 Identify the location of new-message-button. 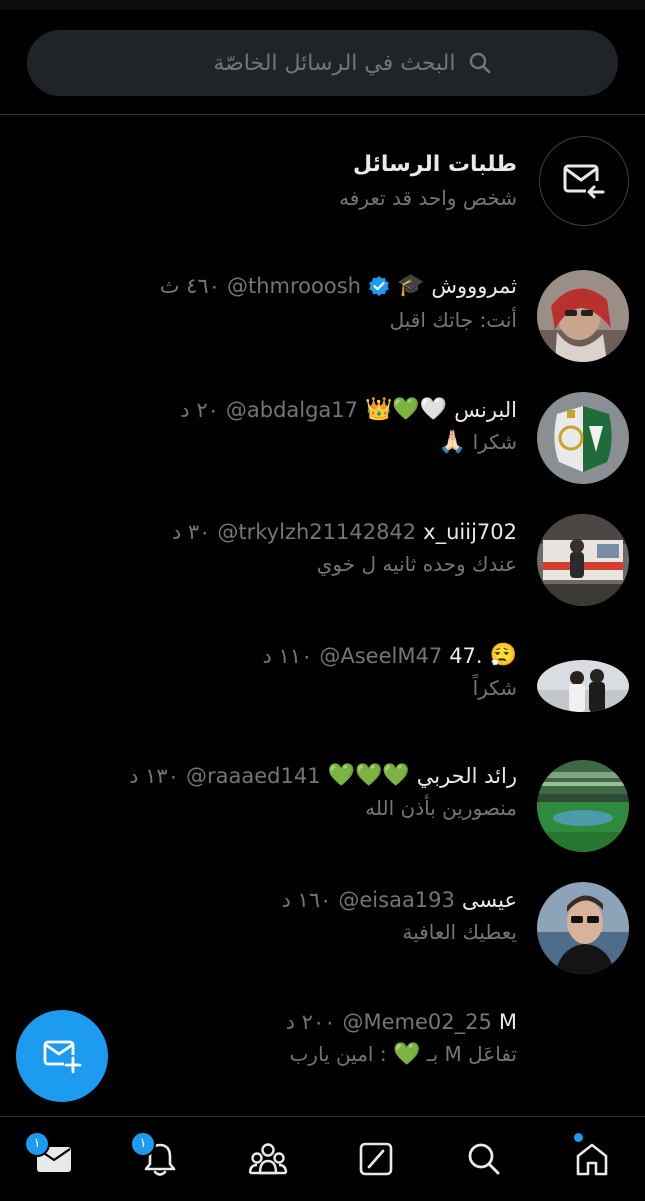
(62, 1056).